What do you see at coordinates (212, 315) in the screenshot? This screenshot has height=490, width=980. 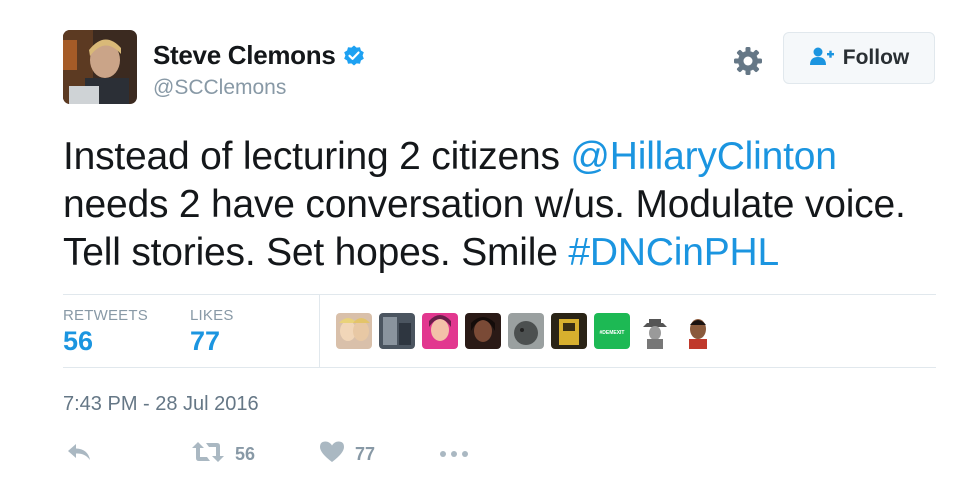 I see `likes-label: LIKES` at bounding box center [212, 315].